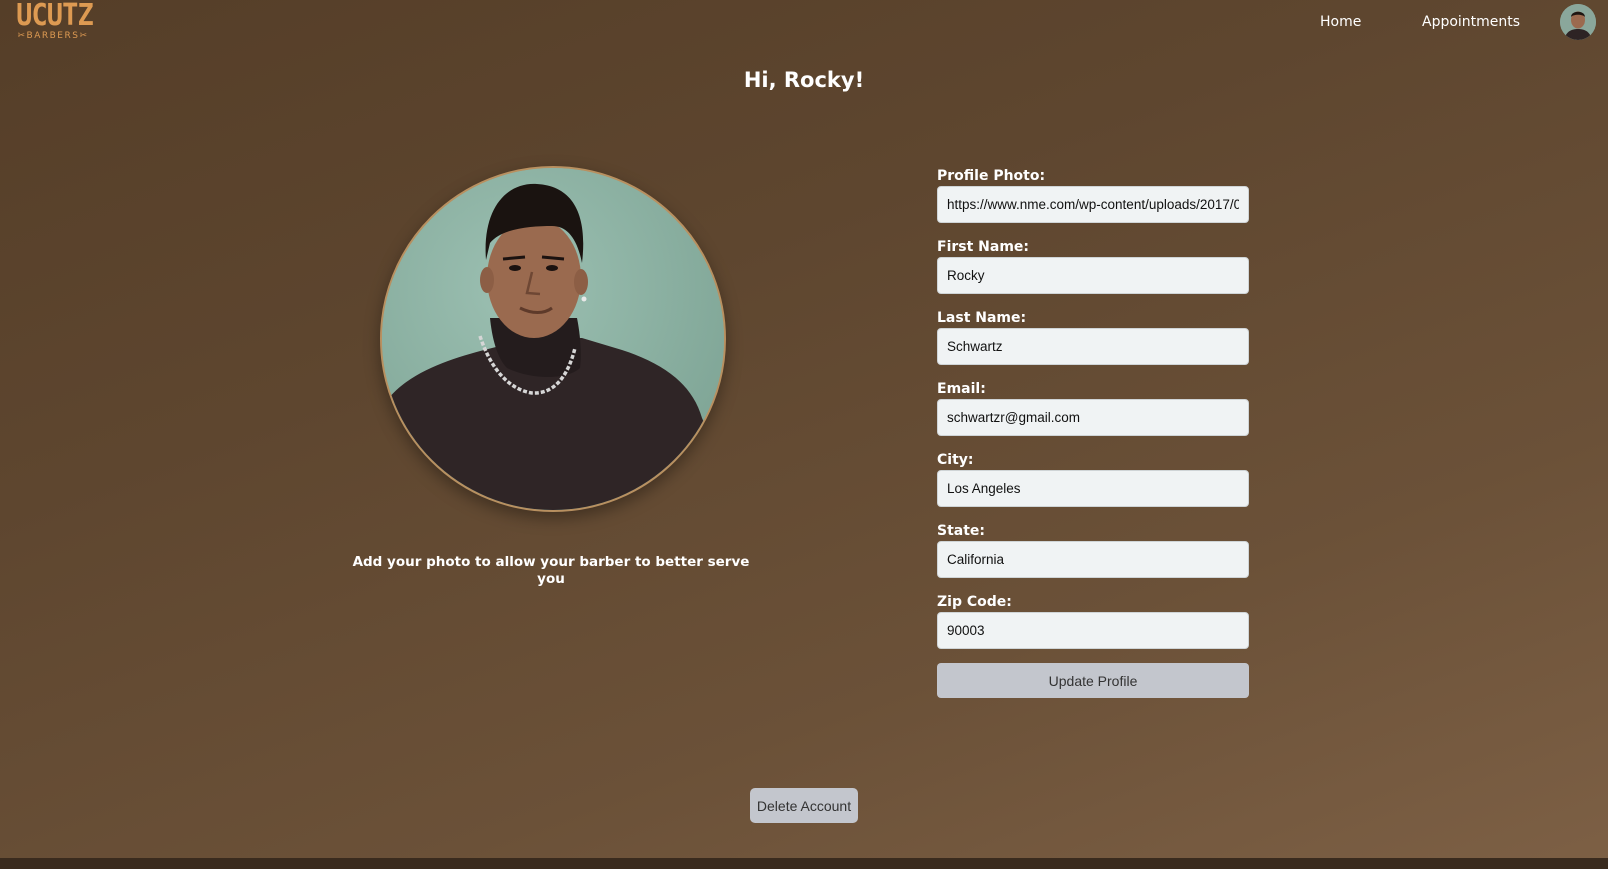 The image size is (1608, 869). I want to click on first-name-label: First Name:, so click(983, 247).